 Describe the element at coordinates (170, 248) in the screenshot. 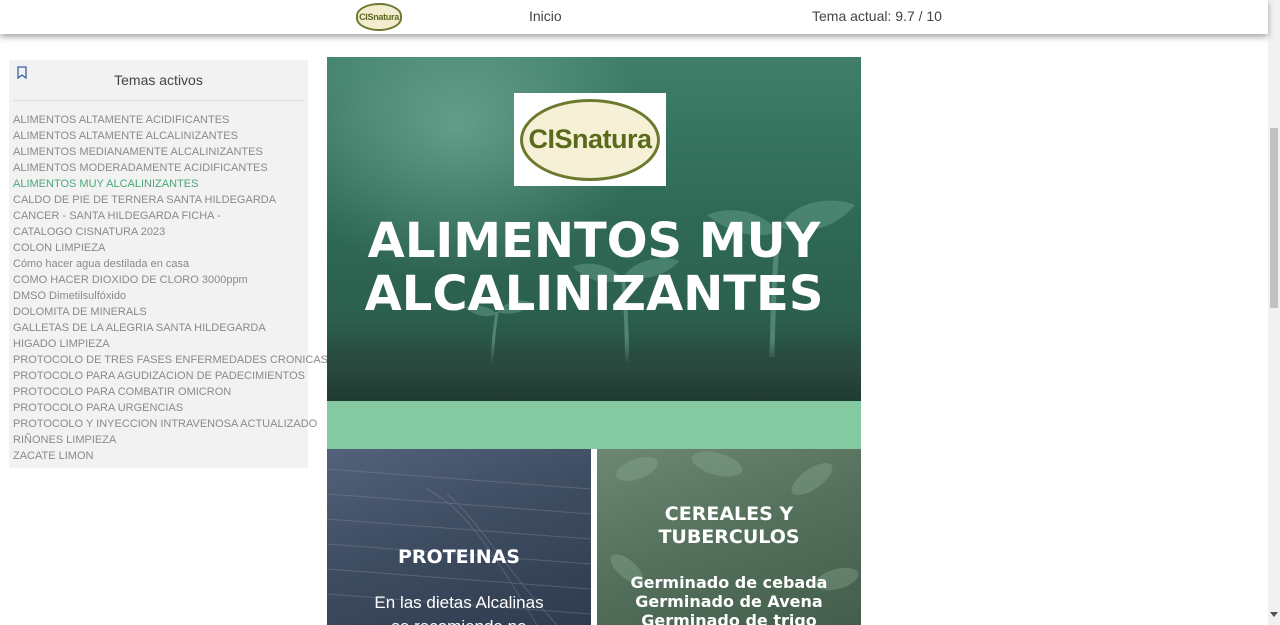

I see `topic-item: COLON LIMPIEZA` at that location.